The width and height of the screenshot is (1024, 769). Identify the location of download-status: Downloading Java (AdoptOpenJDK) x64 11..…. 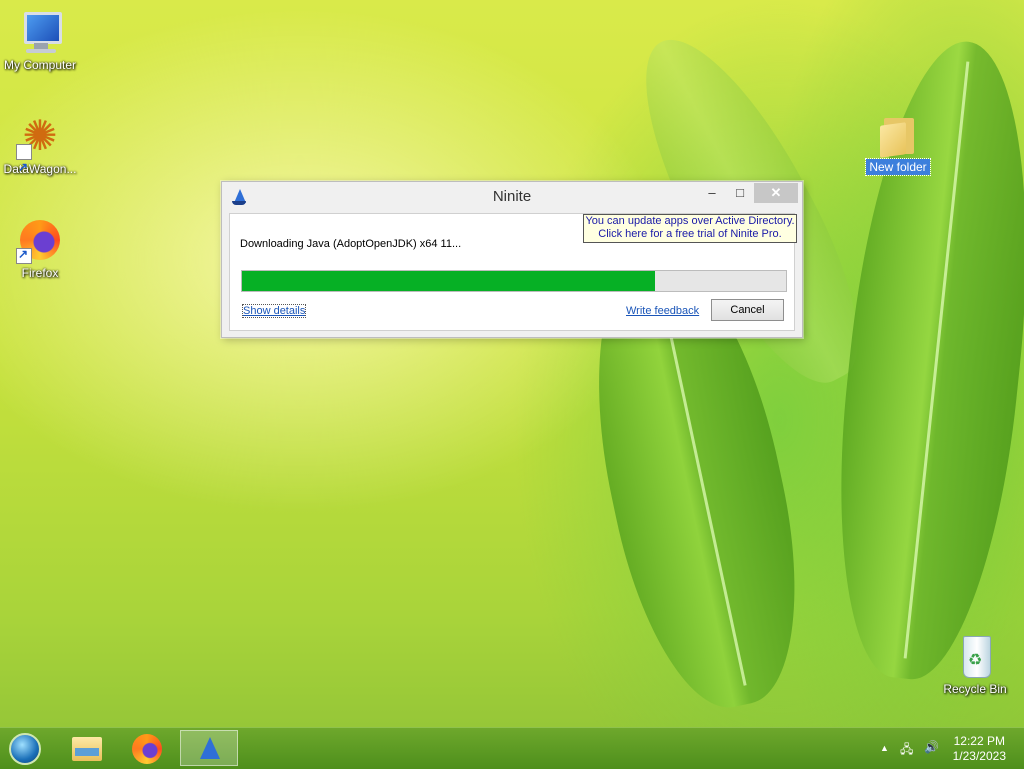
(351, 244).